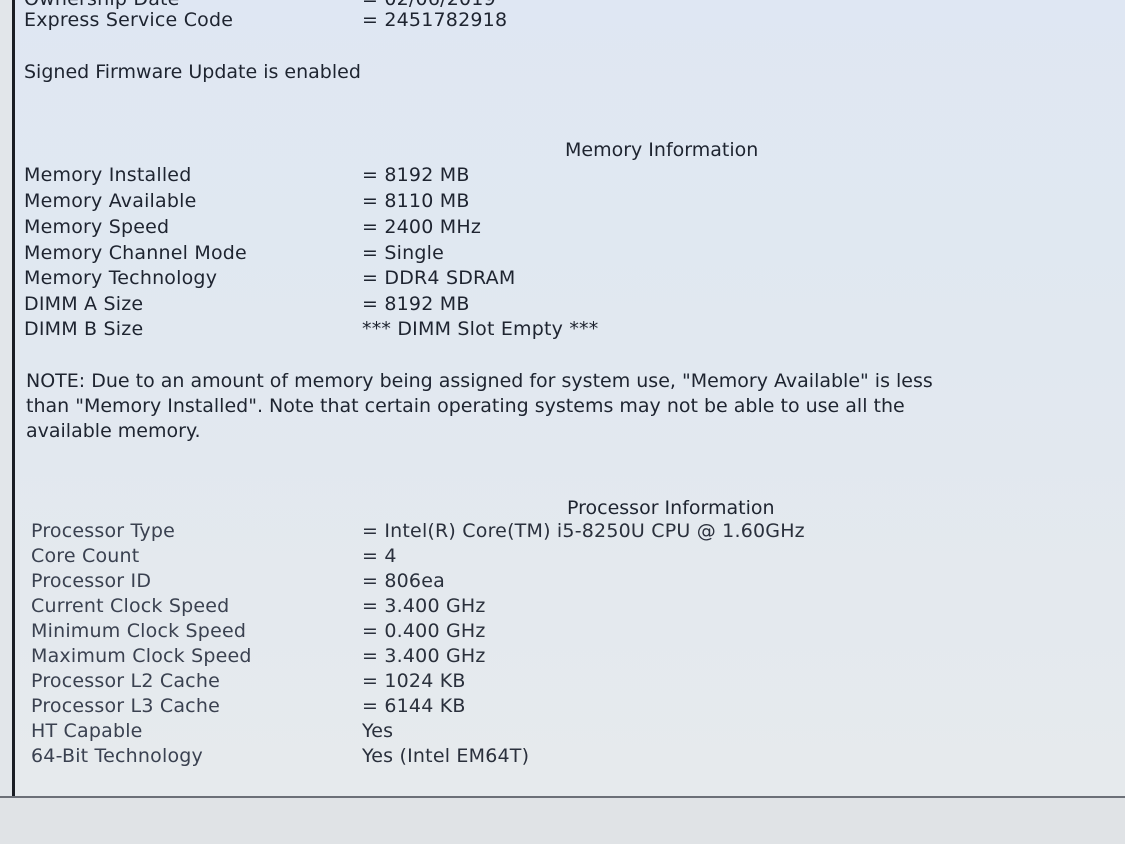  Describe the element at coordinates (84, 304) in the screenshot. I see `row-label: DIMM A Size` at that location.